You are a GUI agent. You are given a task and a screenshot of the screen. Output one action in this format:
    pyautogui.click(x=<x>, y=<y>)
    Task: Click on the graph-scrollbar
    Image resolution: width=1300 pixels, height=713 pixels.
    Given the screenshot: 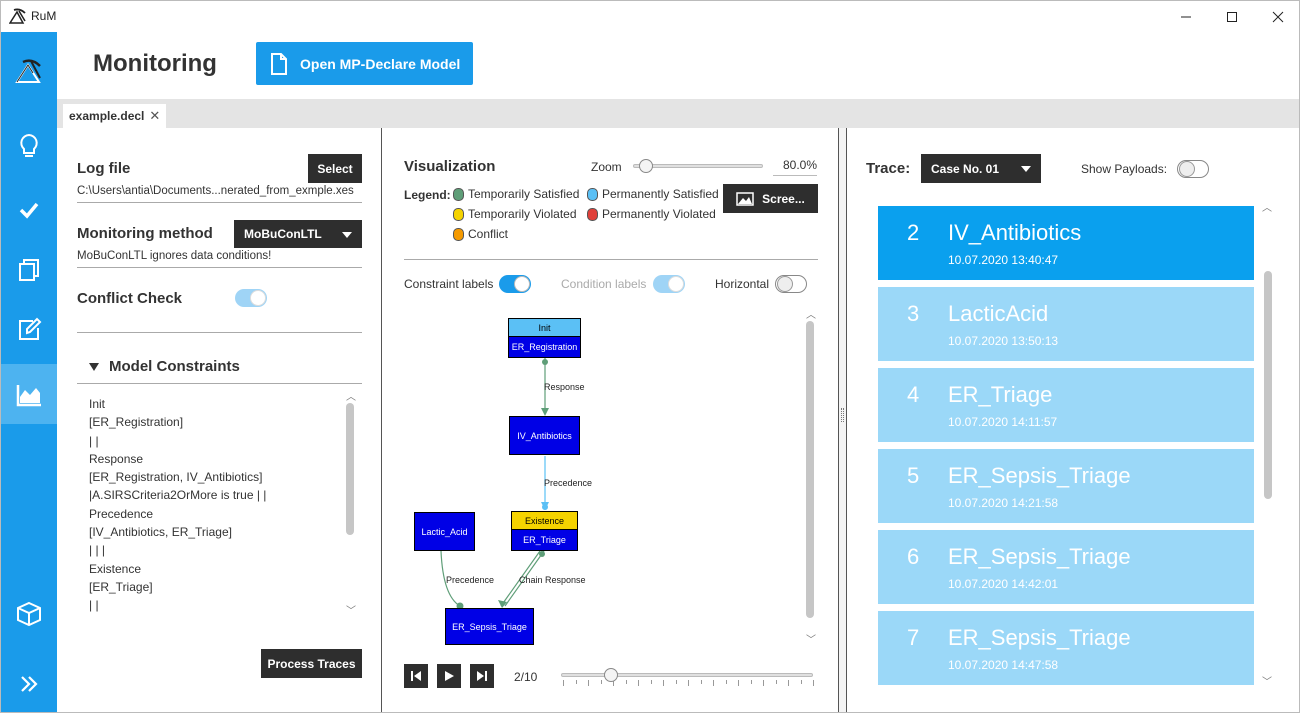 What is the action you would take?
    pyautogui.click(x=810, y=469)
    